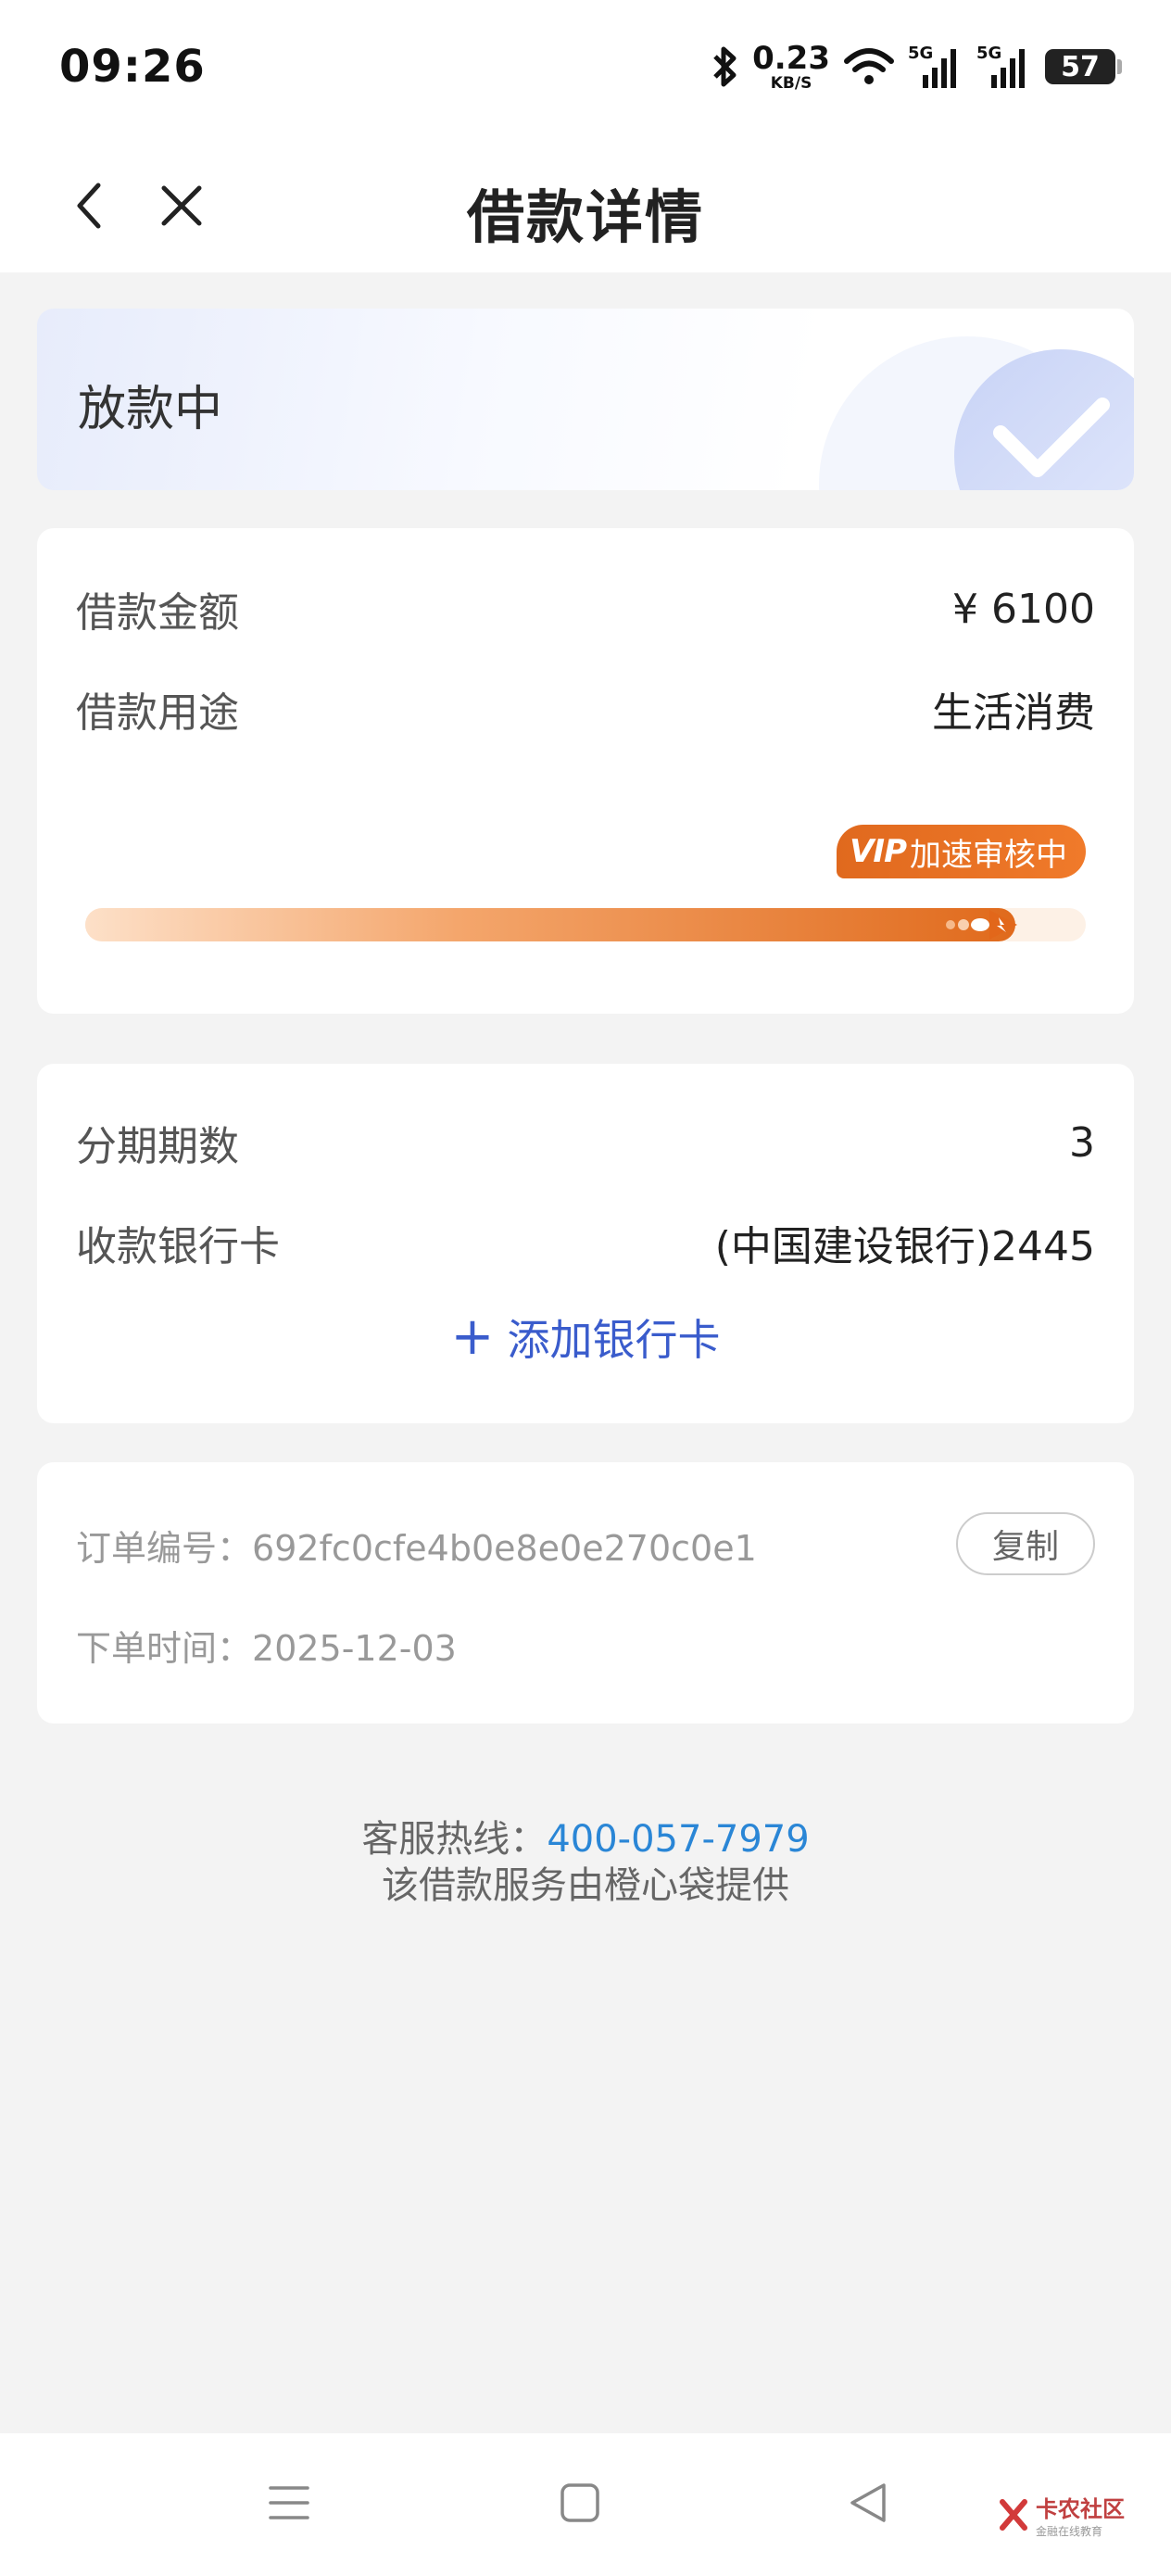 This screenshot has width=1171, height=2576. Describe the element at coordinates (1069, 2531) in the screenshot. I see `watermark-sub: 金融在线教育` at that location.